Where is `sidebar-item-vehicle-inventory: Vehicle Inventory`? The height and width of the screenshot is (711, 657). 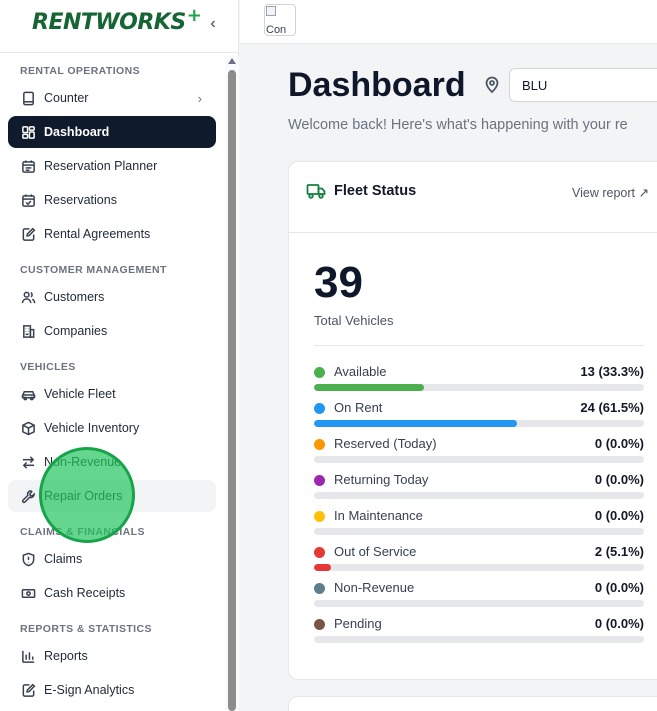 sidebar-item-vehicle-inventory: Vehicle Inventory is located at coordinates (112, 428).